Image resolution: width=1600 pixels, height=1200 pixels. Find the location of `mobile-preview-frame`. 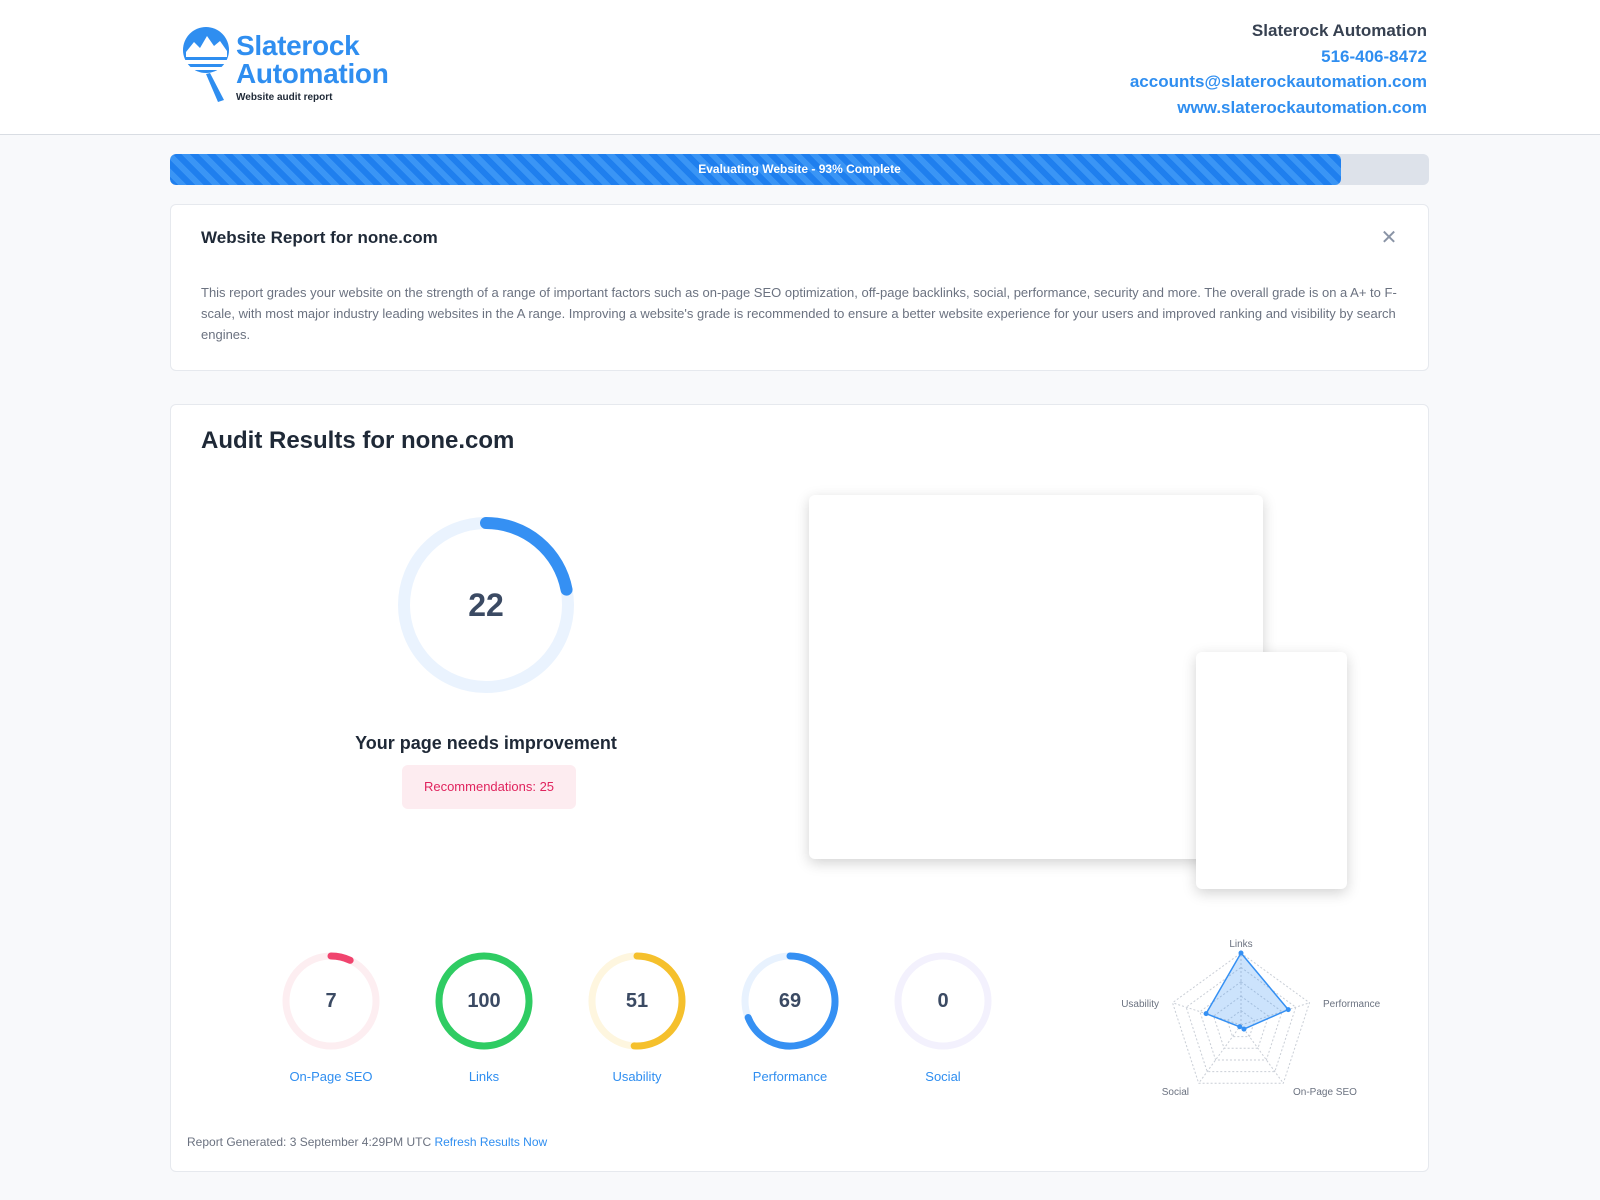

mobile-preview-frame is located at coordinates (1271, 770).